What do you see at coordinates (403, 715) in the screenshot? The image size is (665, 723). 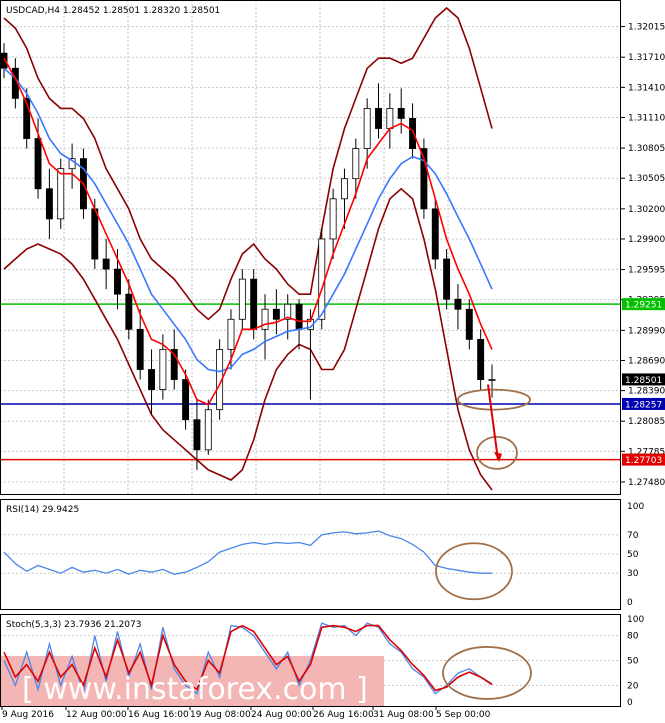 I see `time-tick-label: 31 Aug 08:00` at bounding box center [403, 715].